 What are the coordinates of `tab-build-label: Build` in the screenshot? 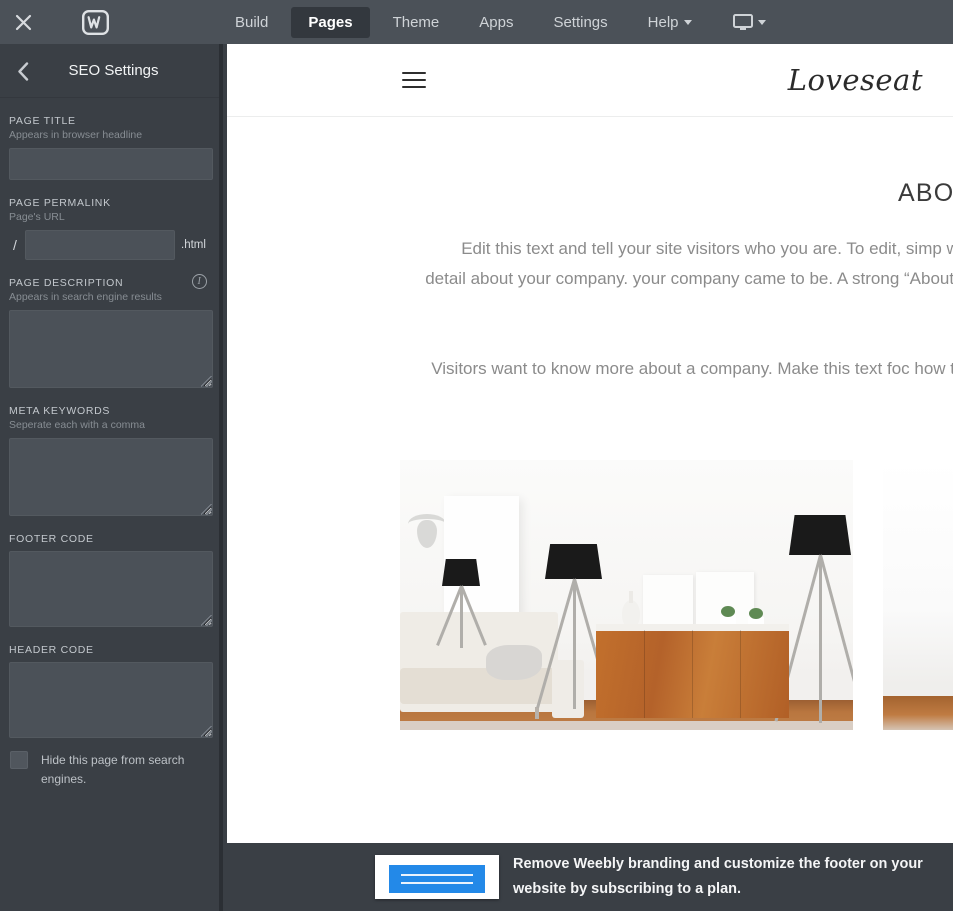 It's located at (252, 22).